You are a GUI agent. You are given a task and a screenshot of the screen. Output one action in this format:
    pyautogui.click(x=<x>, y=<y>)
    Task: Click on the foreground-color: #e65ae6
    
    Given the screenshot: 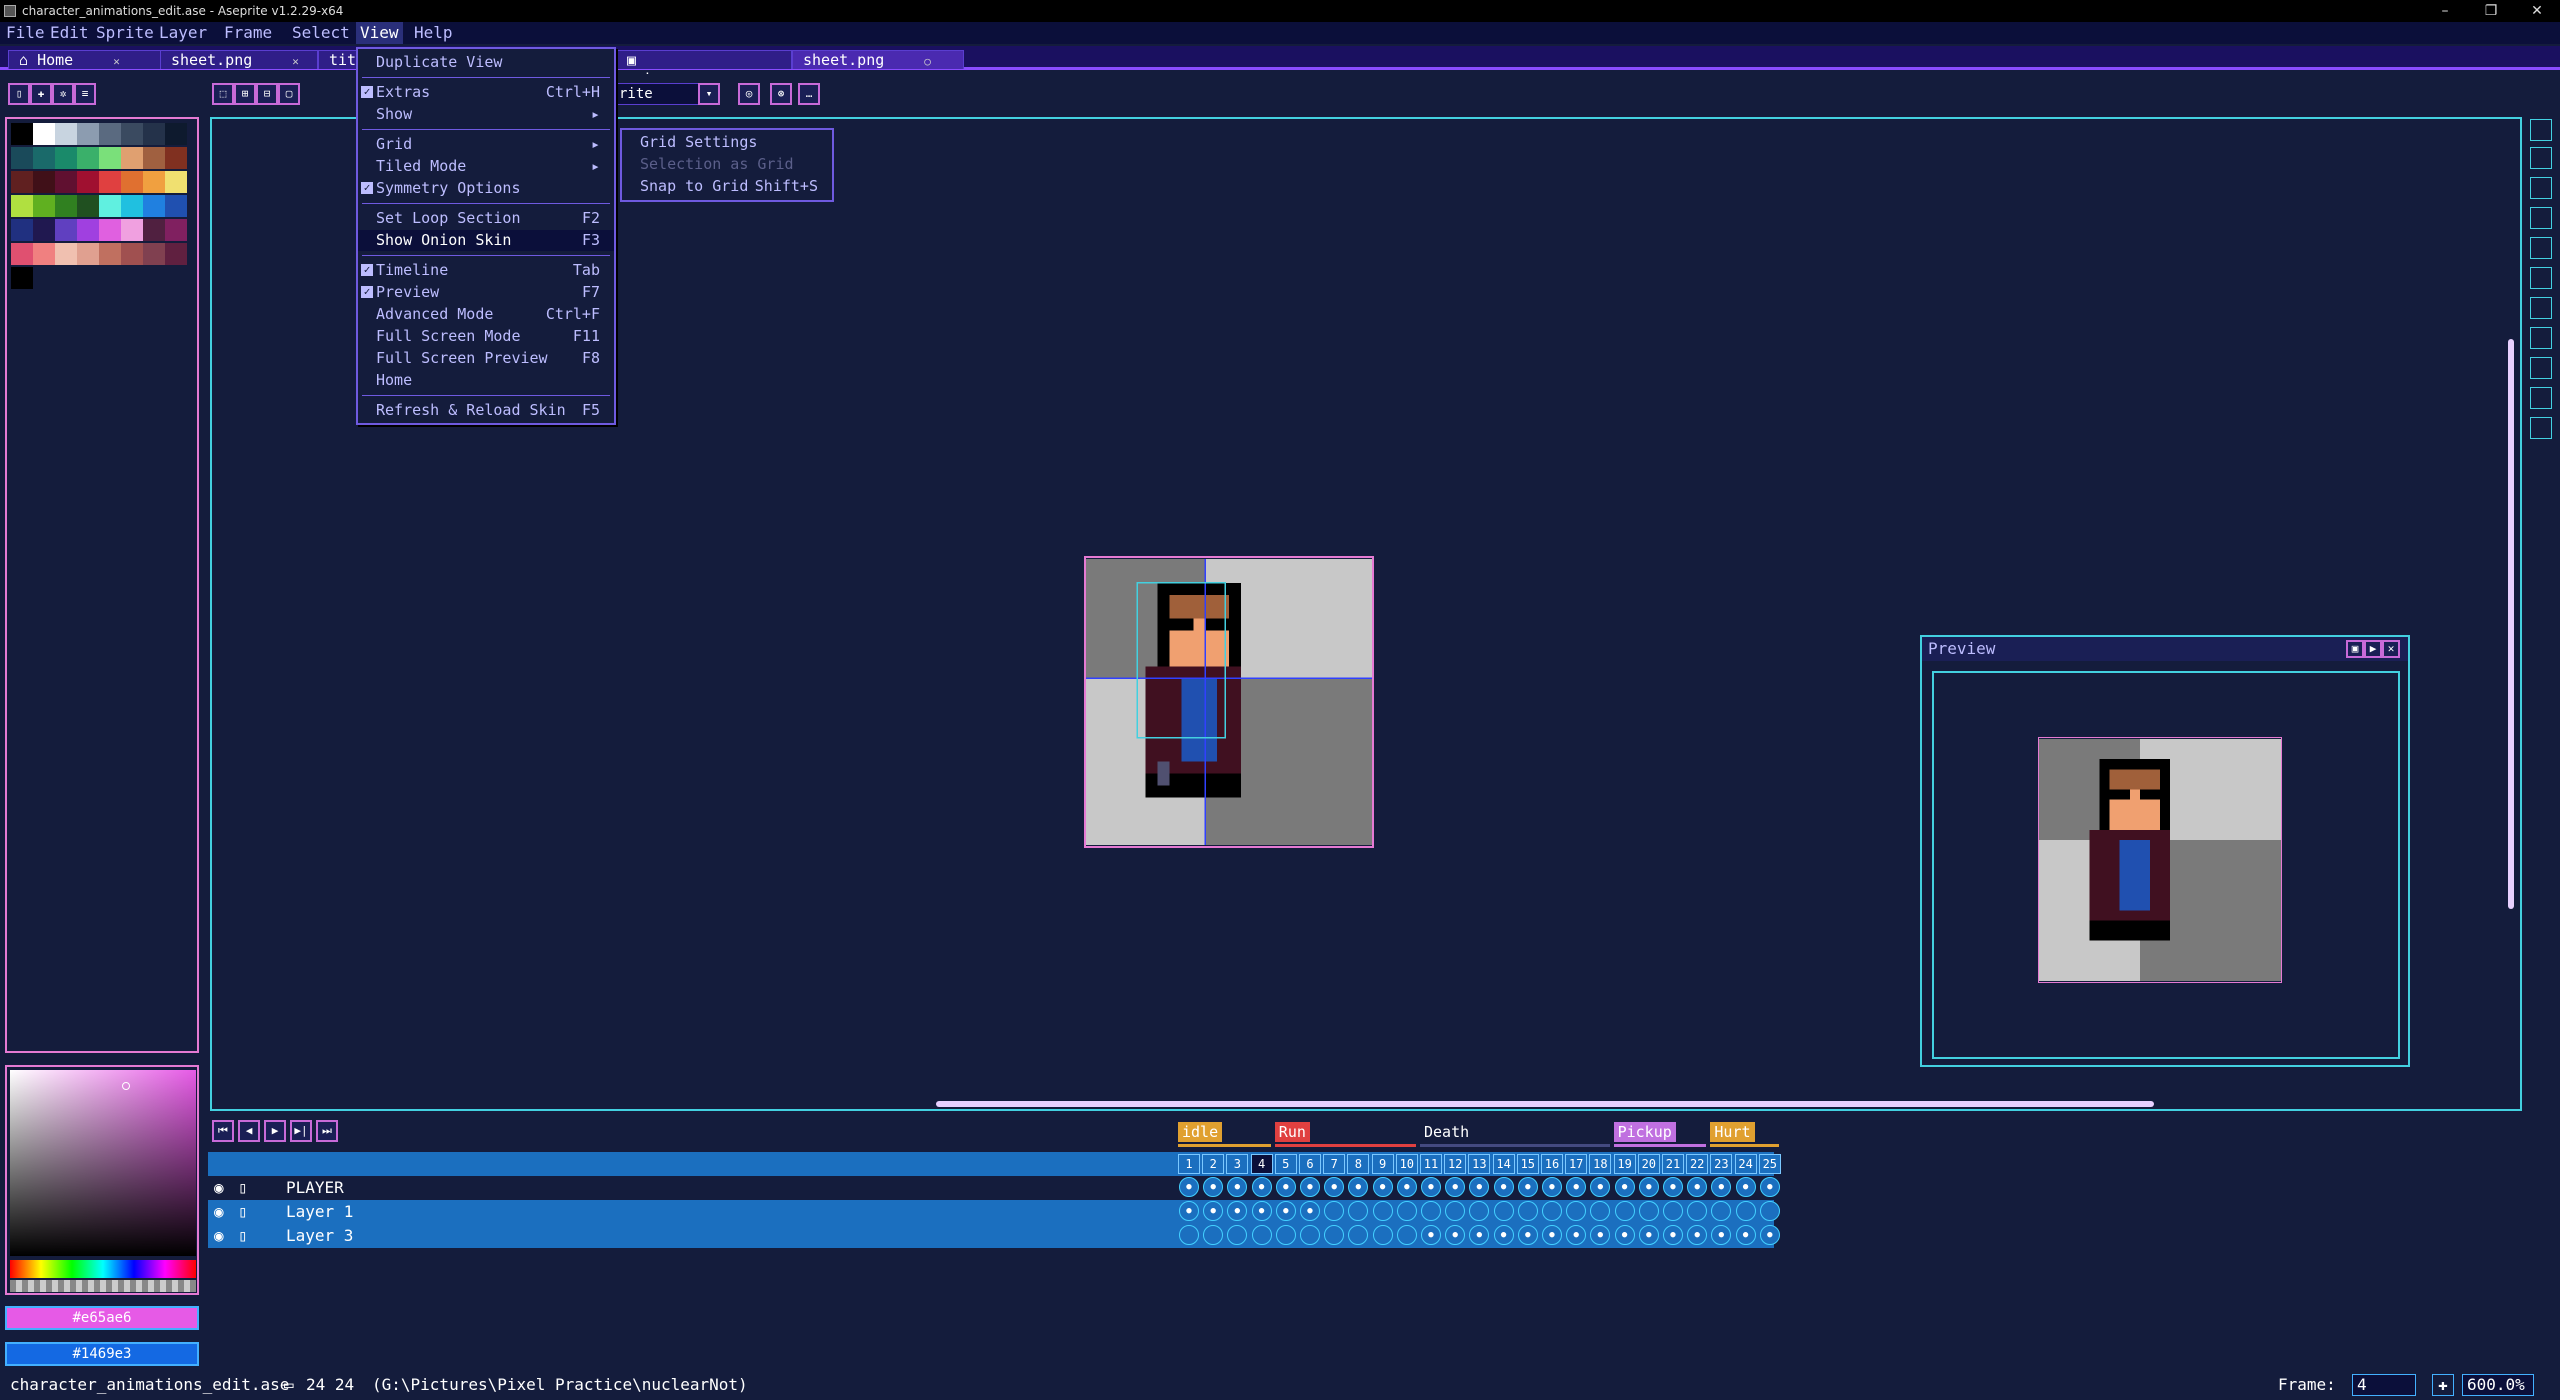 What is the action you would take?
    pyautogui.click(x=102, y=1318)
    